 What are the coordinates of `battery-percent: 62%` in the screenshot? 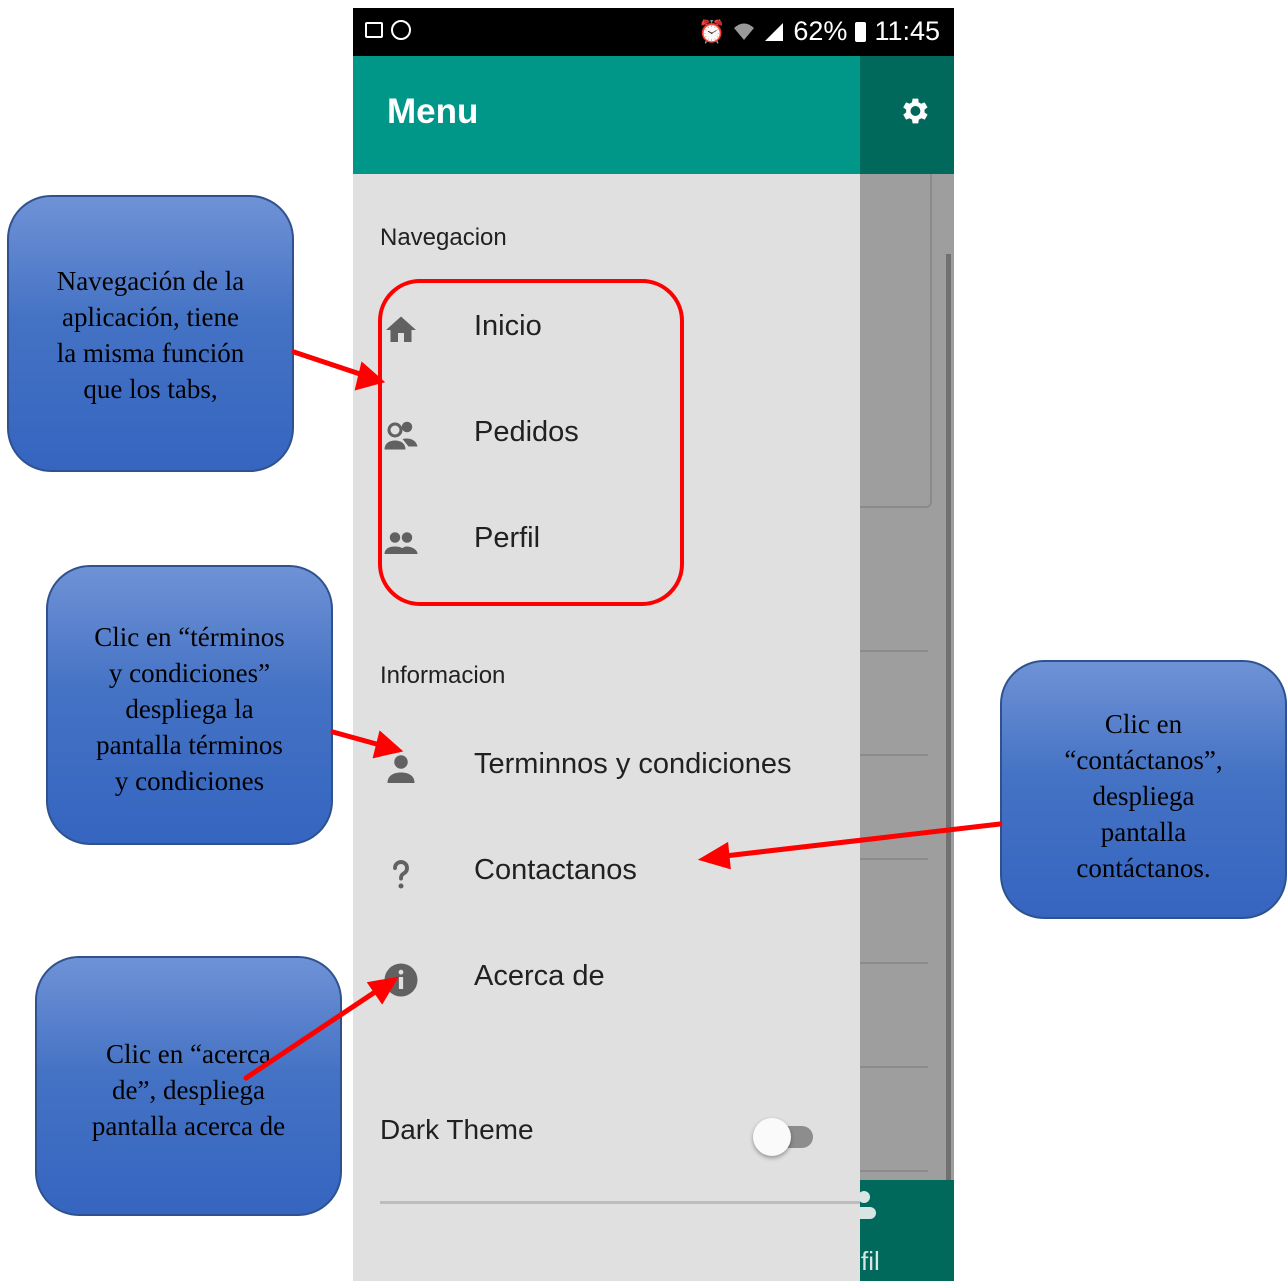 It's located at (820, 31).